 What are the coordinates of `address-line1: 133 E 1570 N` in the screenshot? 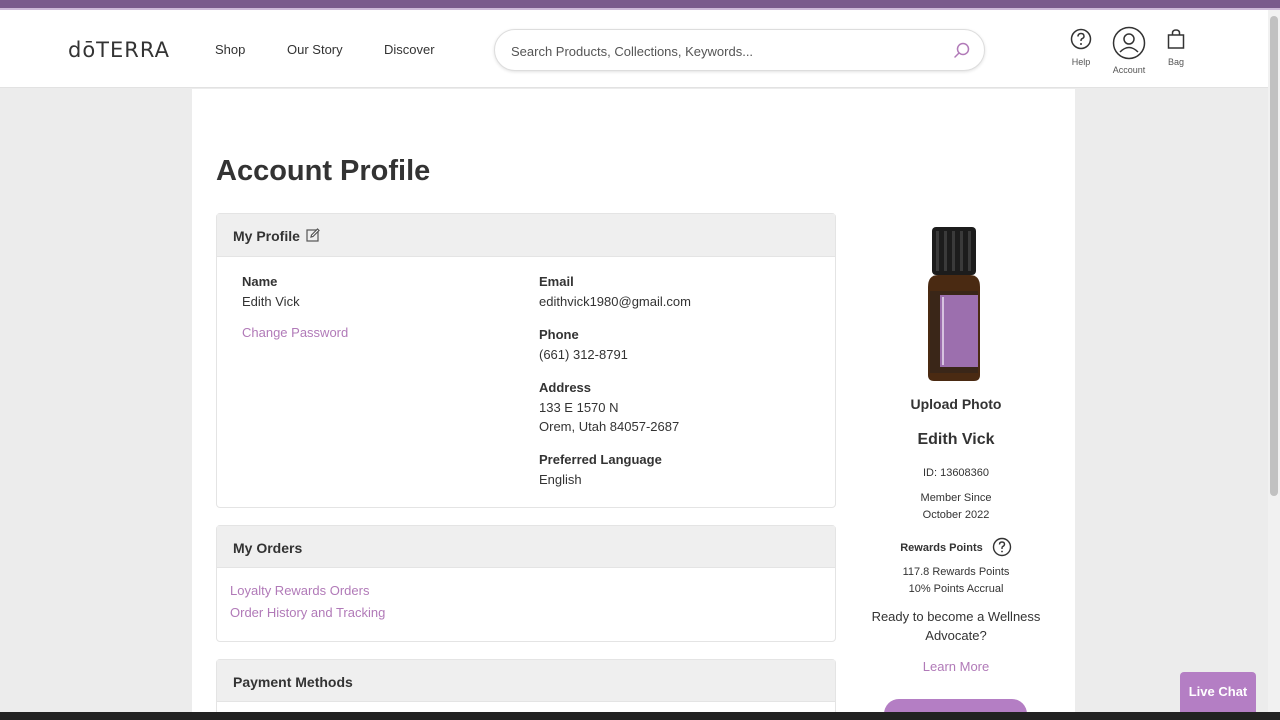 It's located at (579, 407).